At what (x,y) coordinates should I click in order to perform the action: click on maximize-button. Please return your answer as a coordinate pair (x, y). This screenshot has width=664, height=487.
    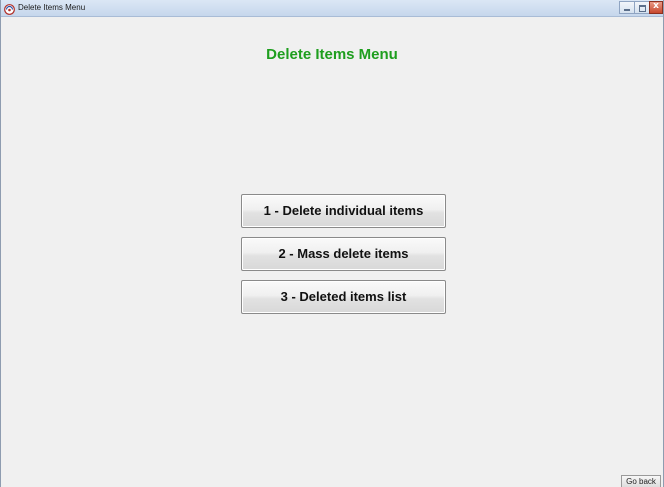
    Looking at the image, I should click on (642, 7).